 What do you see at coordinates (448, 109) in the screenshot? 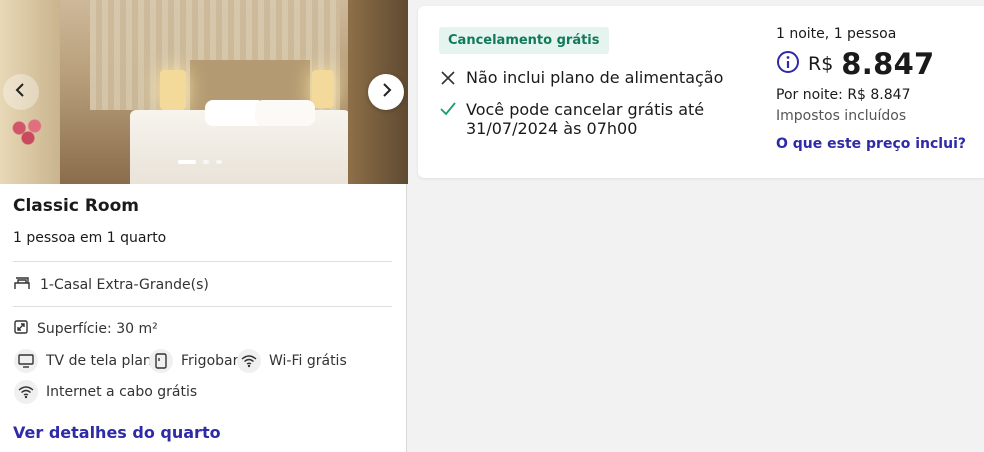
I see `check-icon` at bounding box center [448, 109].